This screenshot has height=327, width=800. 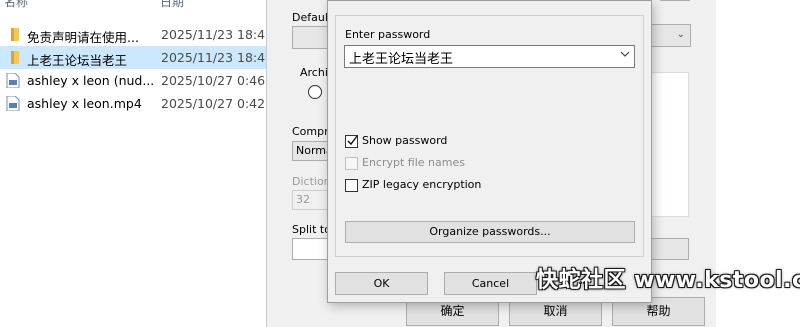 What do you see at coordinates (315, 92) in the screenshot?
I see `archive-radio` at bounding box center [315, 92].